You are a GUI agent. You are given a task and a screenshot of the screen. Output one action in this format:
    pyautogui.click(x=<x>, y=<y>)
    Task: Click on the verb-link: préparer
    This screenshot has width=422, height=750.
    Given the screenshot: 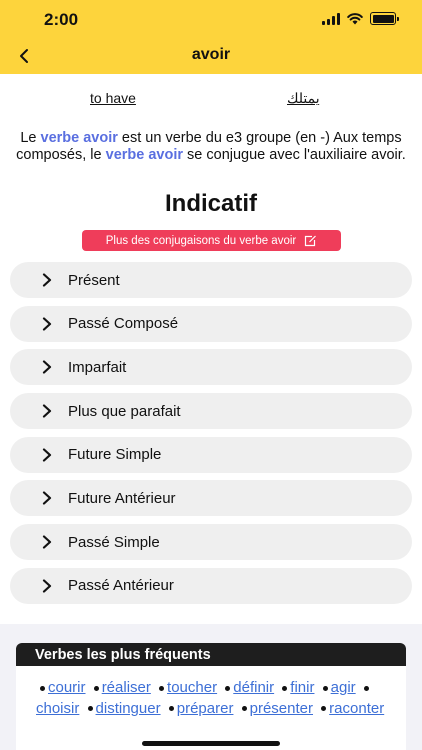 What is the action you would take?
    pyautogui.click(x=205, y=708)
    